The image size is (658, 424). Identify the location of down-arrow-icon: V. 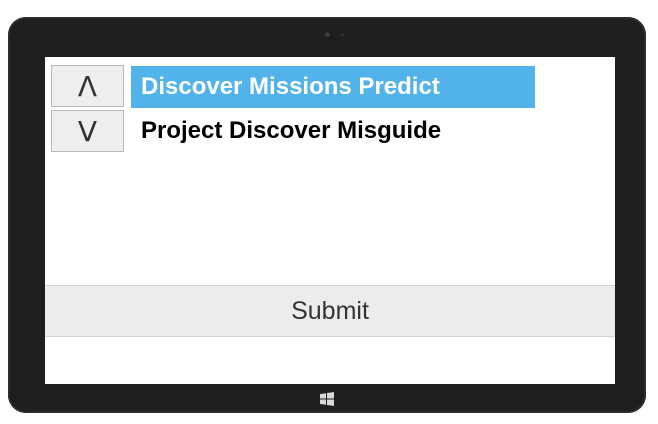
(87, 131).